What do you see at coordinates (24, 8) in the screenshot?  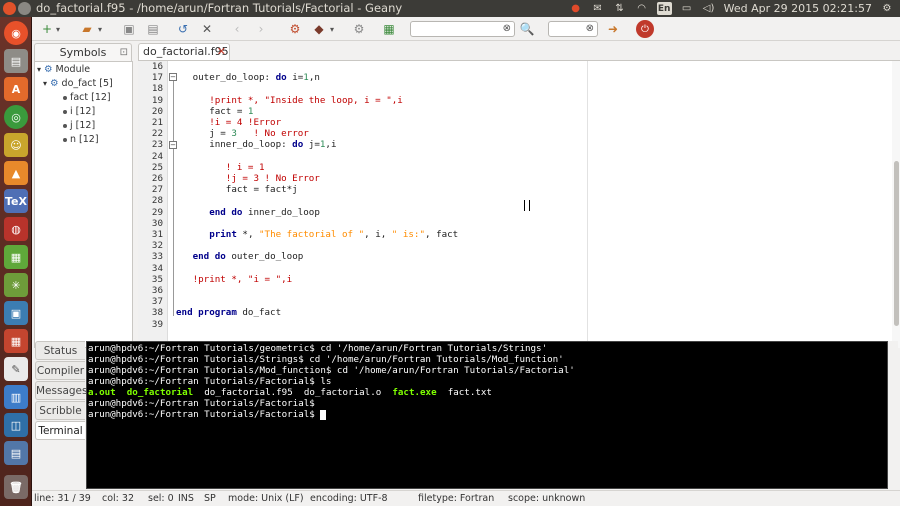 I see `minimize-window-button` at bounding box center [24, 8].